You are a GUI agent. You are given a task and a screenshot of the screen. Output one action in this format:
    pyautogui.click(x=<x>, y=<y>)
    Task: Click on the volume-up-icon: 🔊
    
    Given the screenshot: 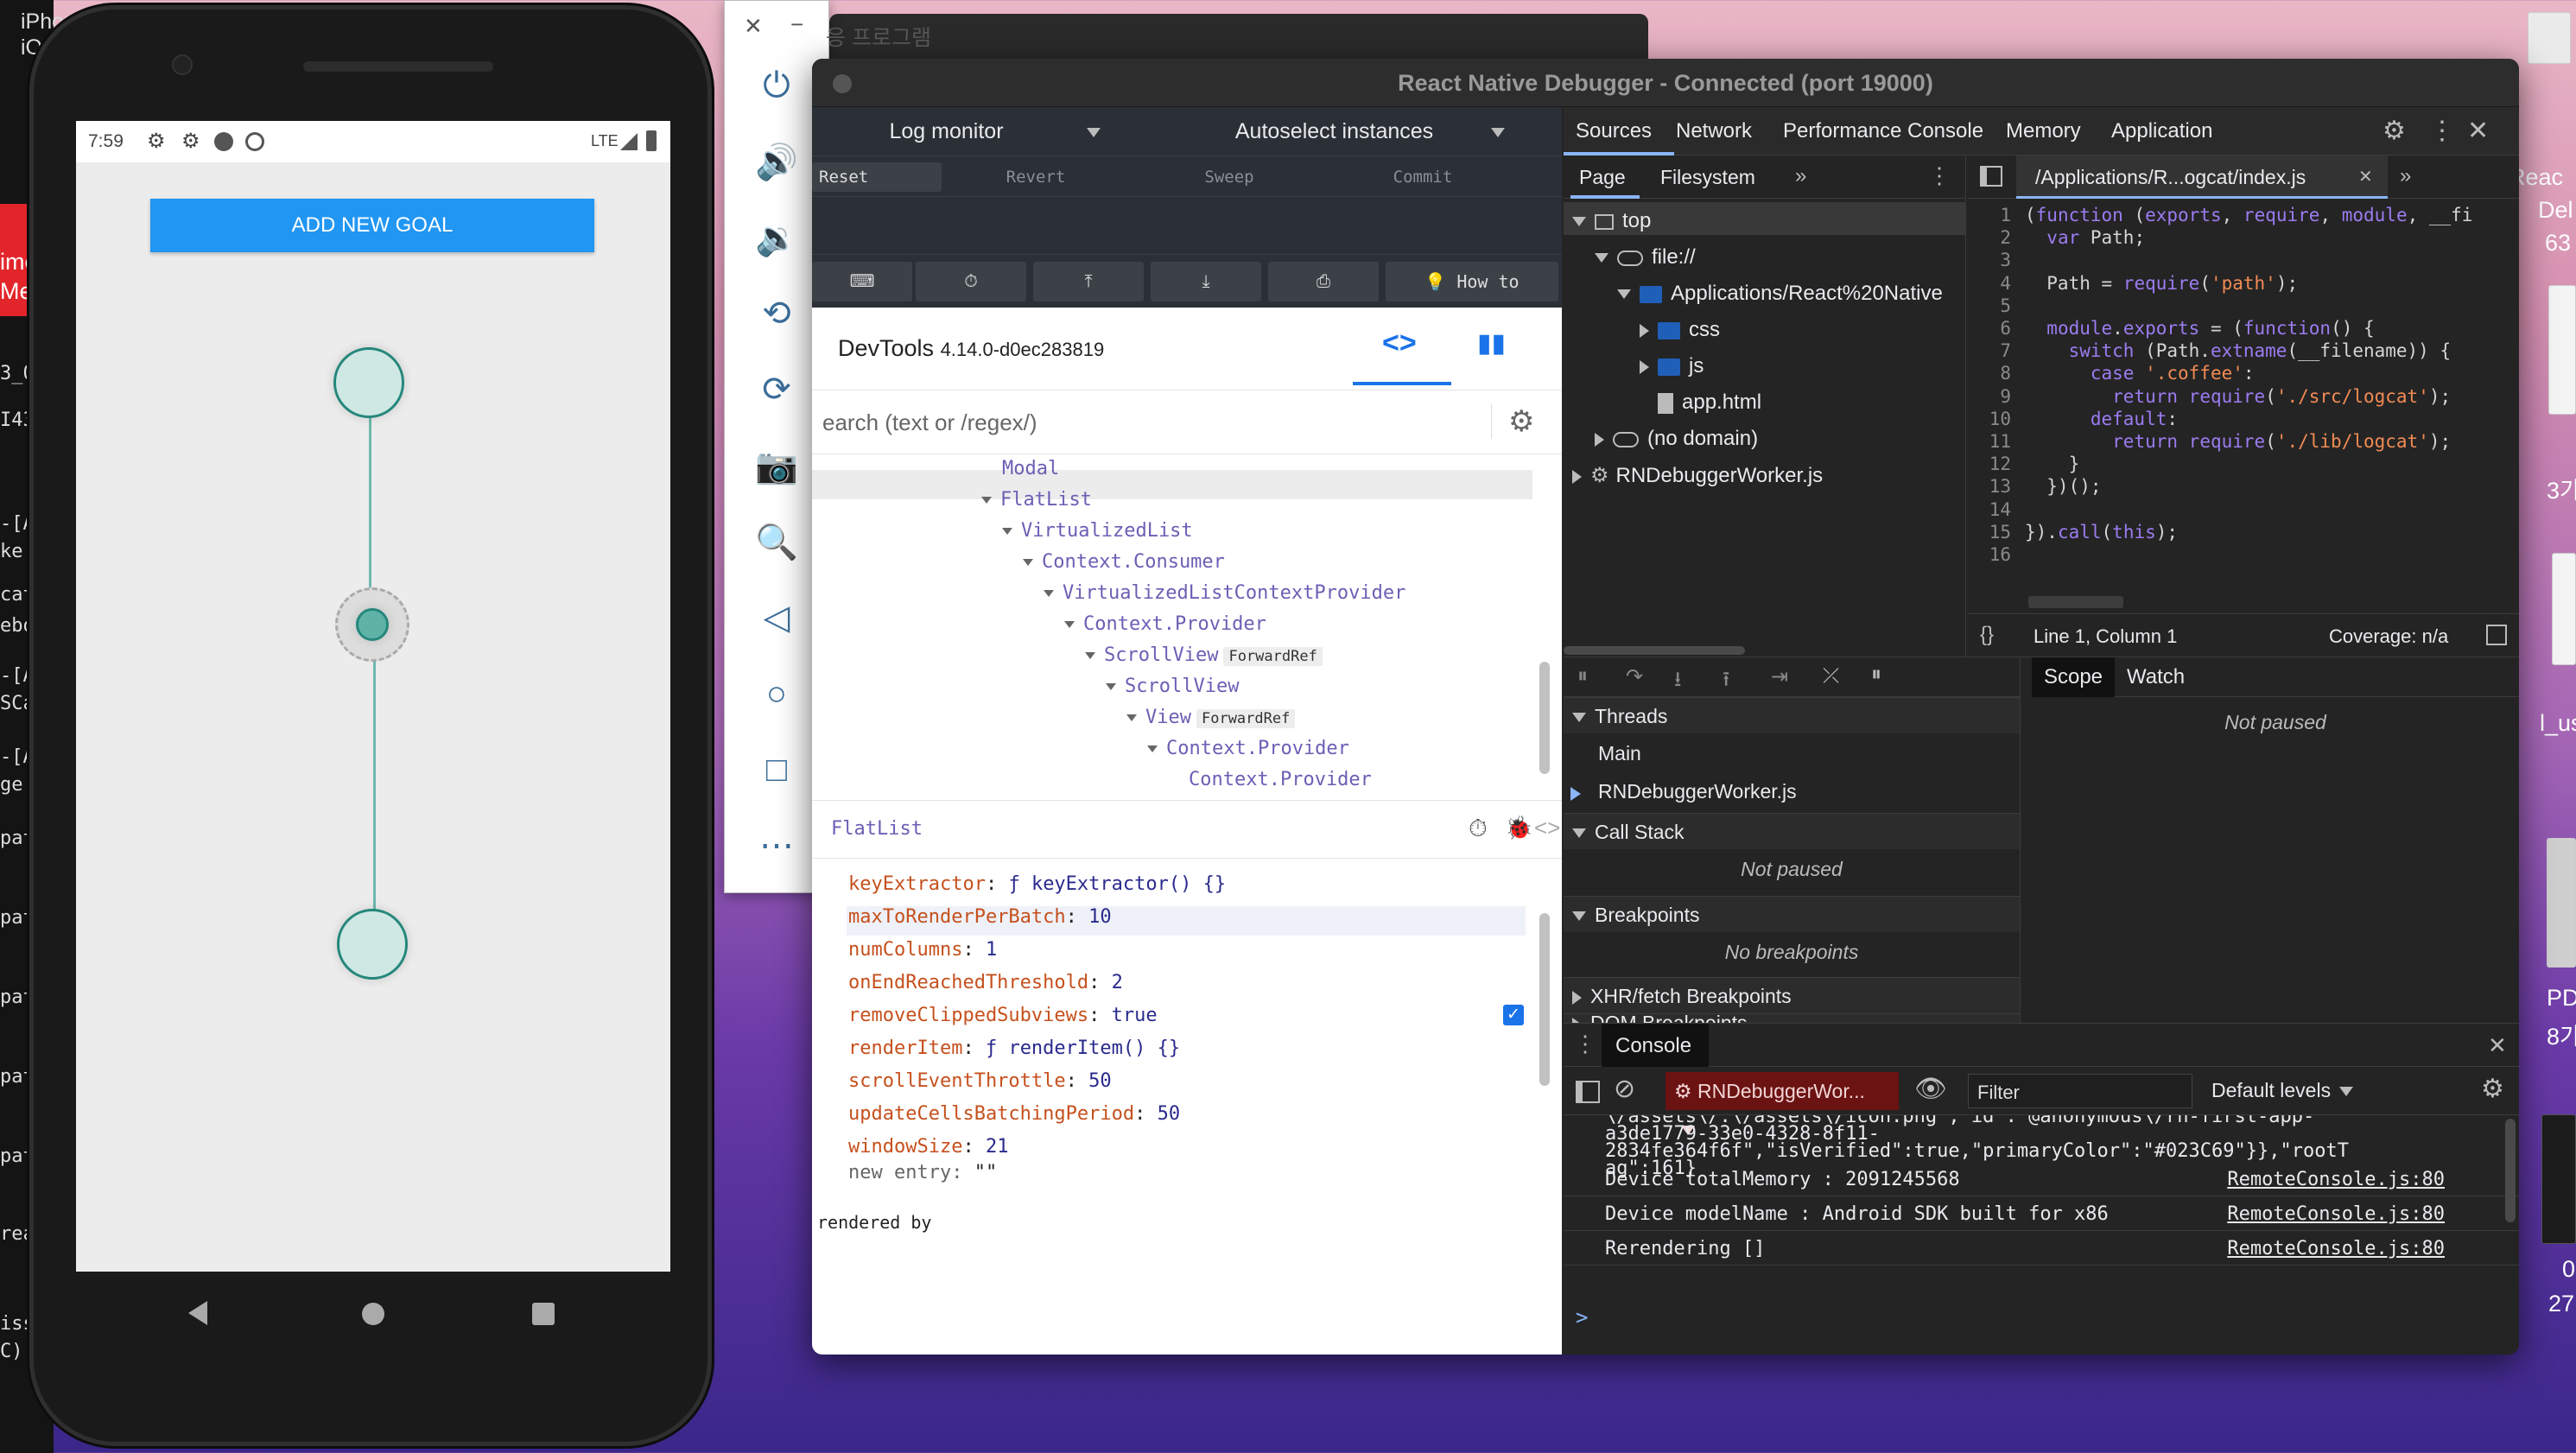 What is the action you would take?
    pyautogui.click(x=776, y=161)
    